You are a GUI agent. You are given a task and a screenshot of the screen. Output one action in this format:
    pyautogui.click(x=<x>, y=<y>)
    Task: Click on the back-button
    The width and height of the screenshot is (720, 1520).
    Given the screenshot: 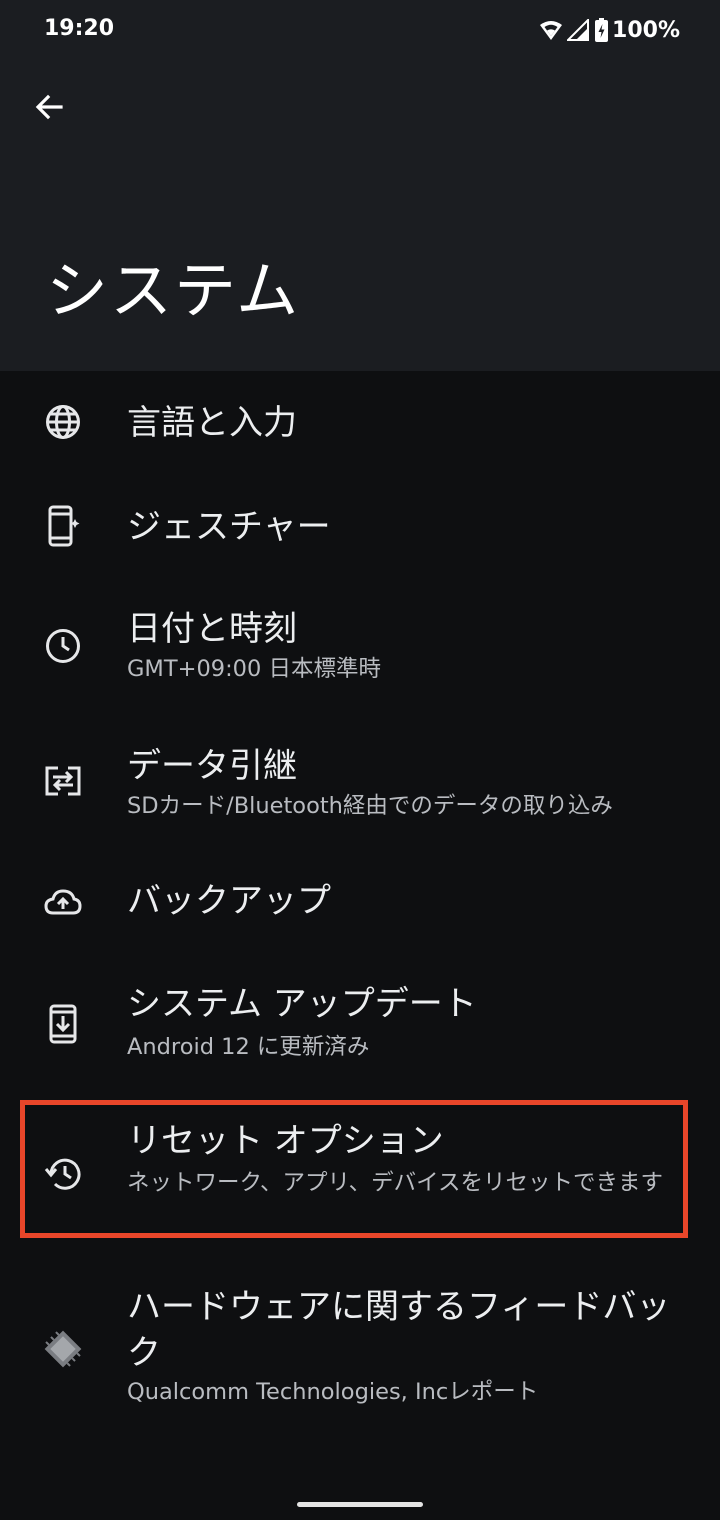 What is the action you would take?
    pyautogui.click(x=49, y=109)
    